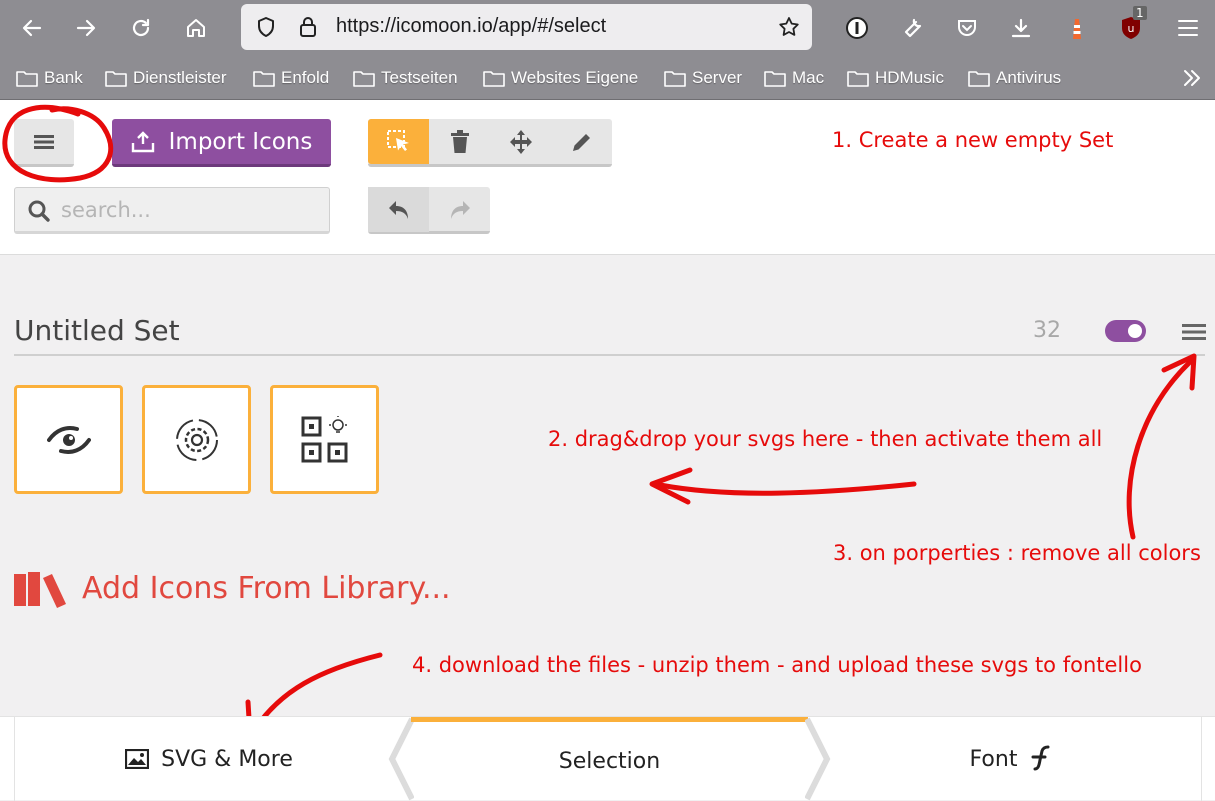 This screenshot has height=801, width=1215. I want to click on annotation-step-3: 3. on porperties : remove all colors, so click(1017, 553).